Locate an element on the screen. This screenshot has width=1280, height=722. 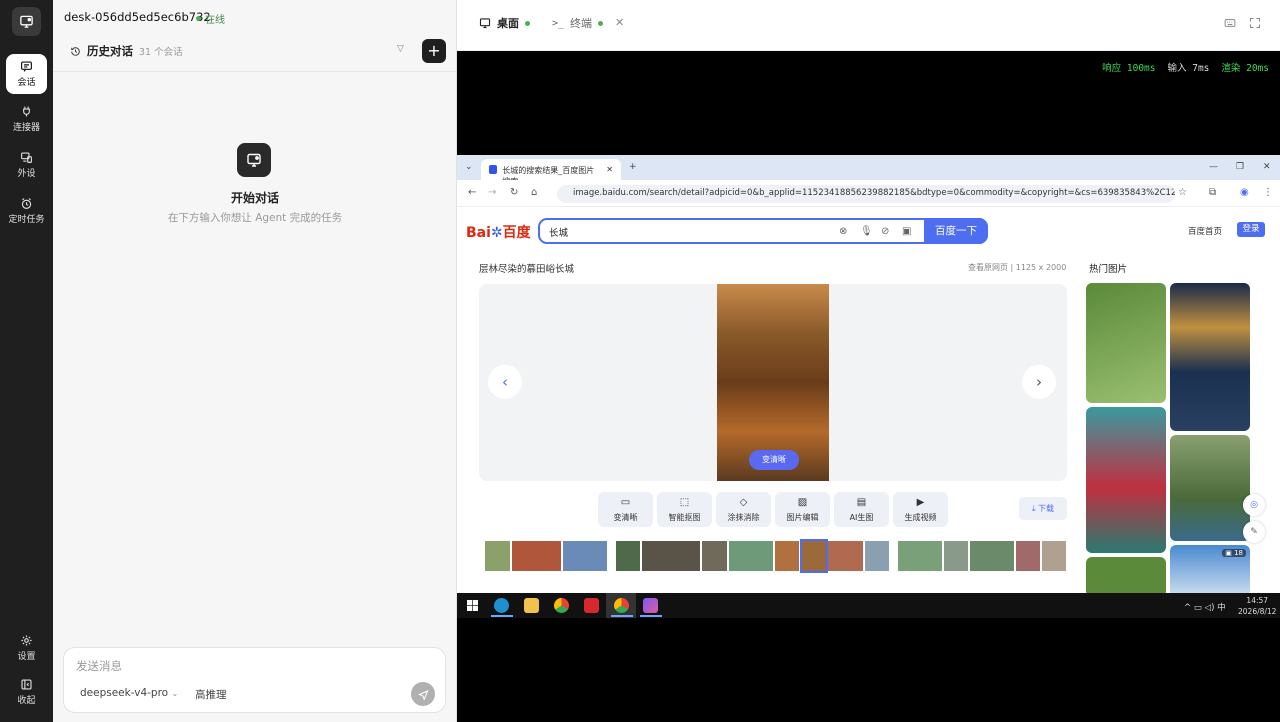
rail-item-collapse: 收起 is located at coordinates (26, 692).